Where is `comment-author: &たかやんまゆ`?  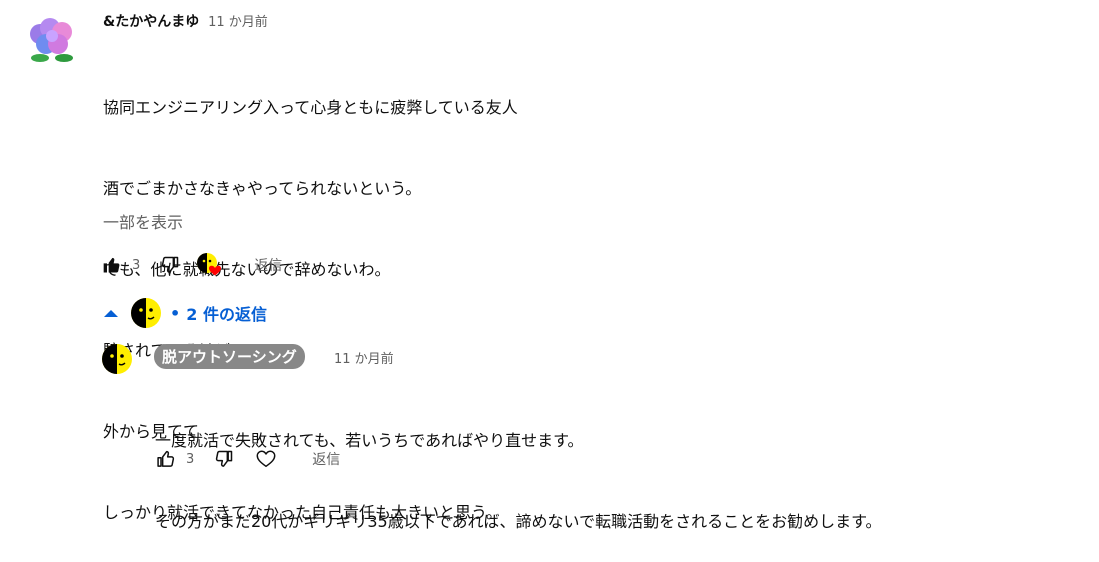
comment-author: &たかやんまゆ is located at coordinates (151, 22).